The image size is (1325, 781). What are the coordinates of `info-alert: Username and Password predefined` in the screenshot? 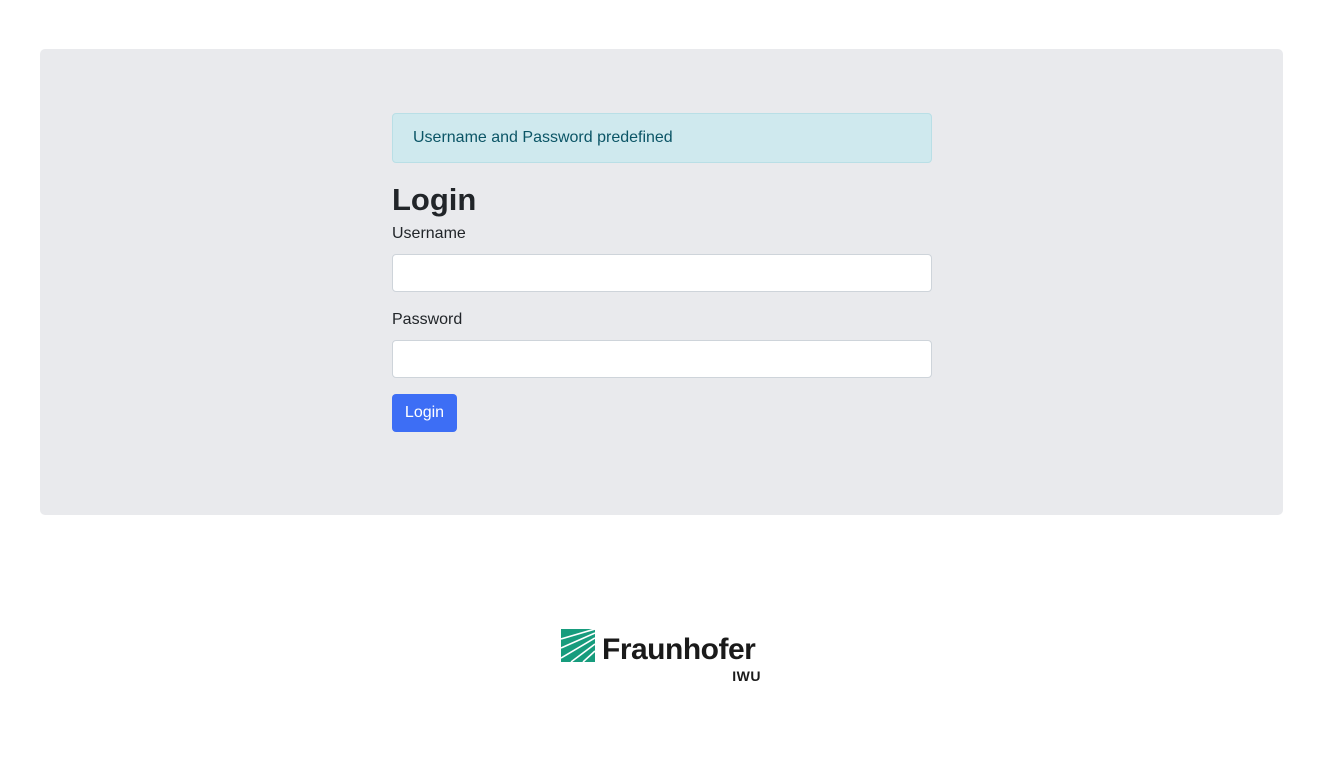 It's located at (662, 138).